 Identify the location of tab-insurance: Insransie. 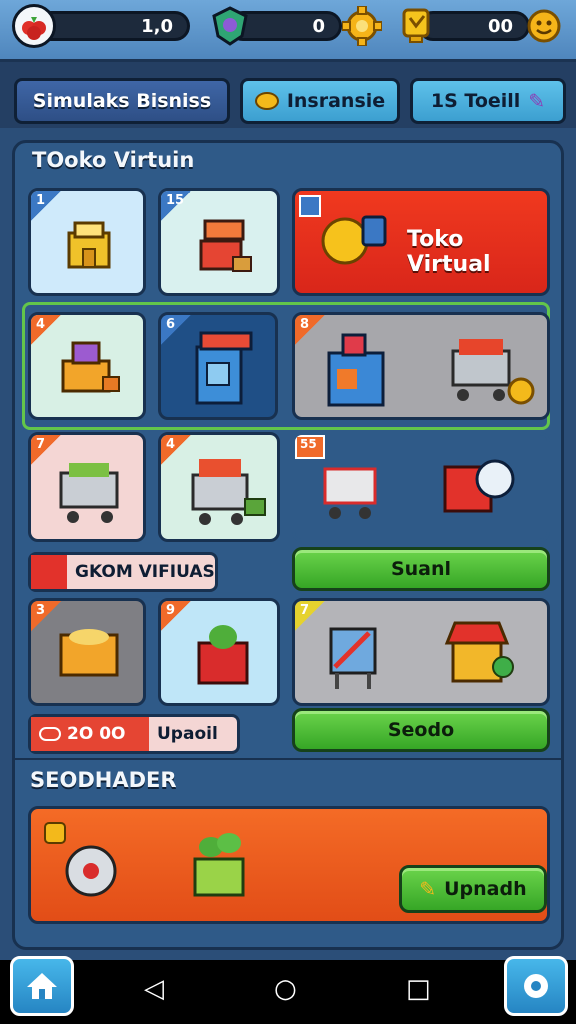
(320, 101).